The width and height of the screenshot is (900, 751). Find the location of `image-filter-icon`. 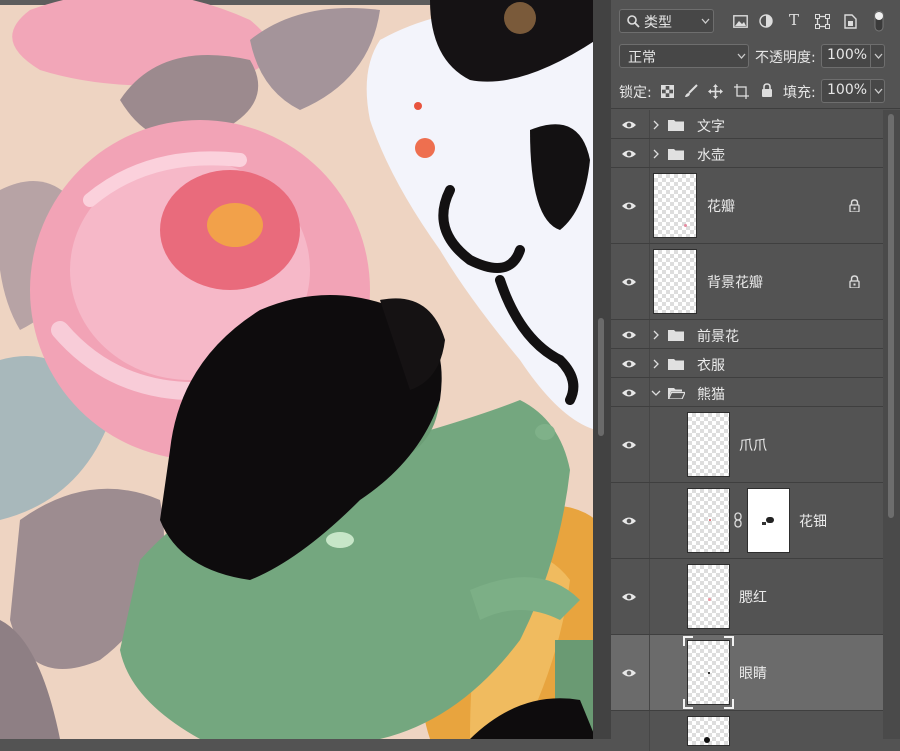

image-filter-icon is located at coordinates (740, 21).